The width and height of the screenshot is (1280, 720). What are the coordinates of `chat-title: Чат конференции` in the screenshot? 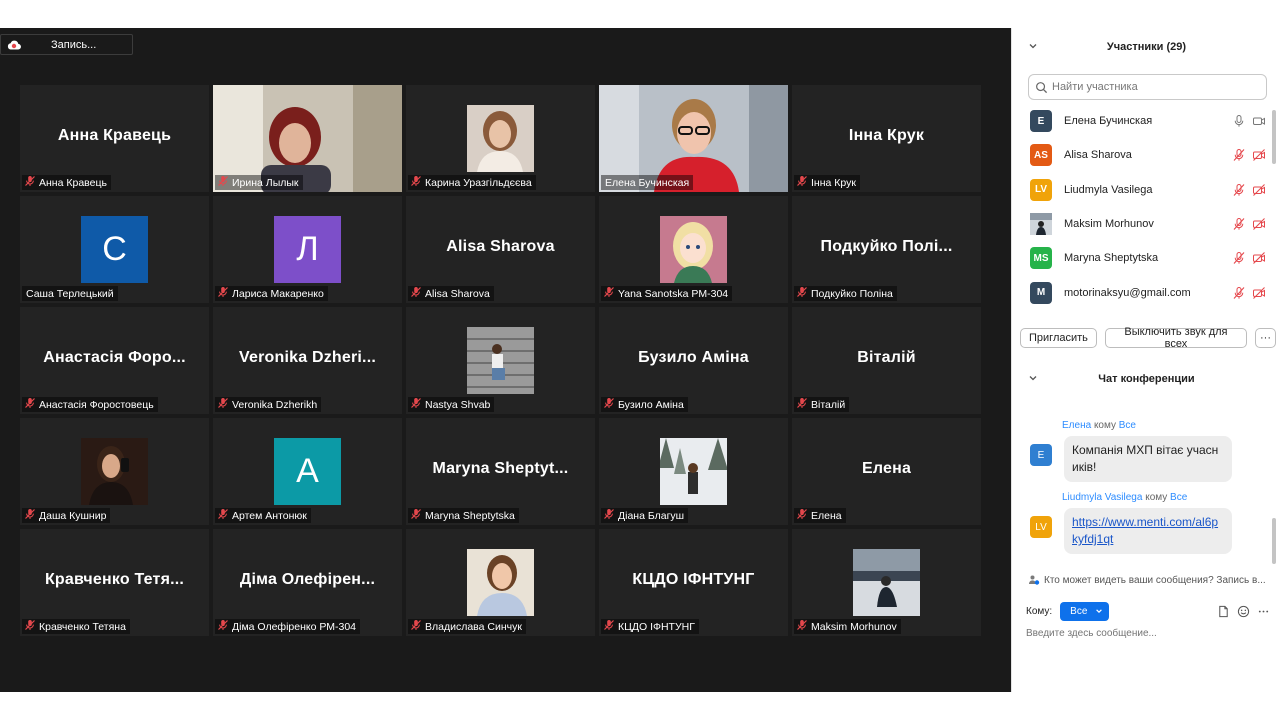 It's located at (1146, 379).